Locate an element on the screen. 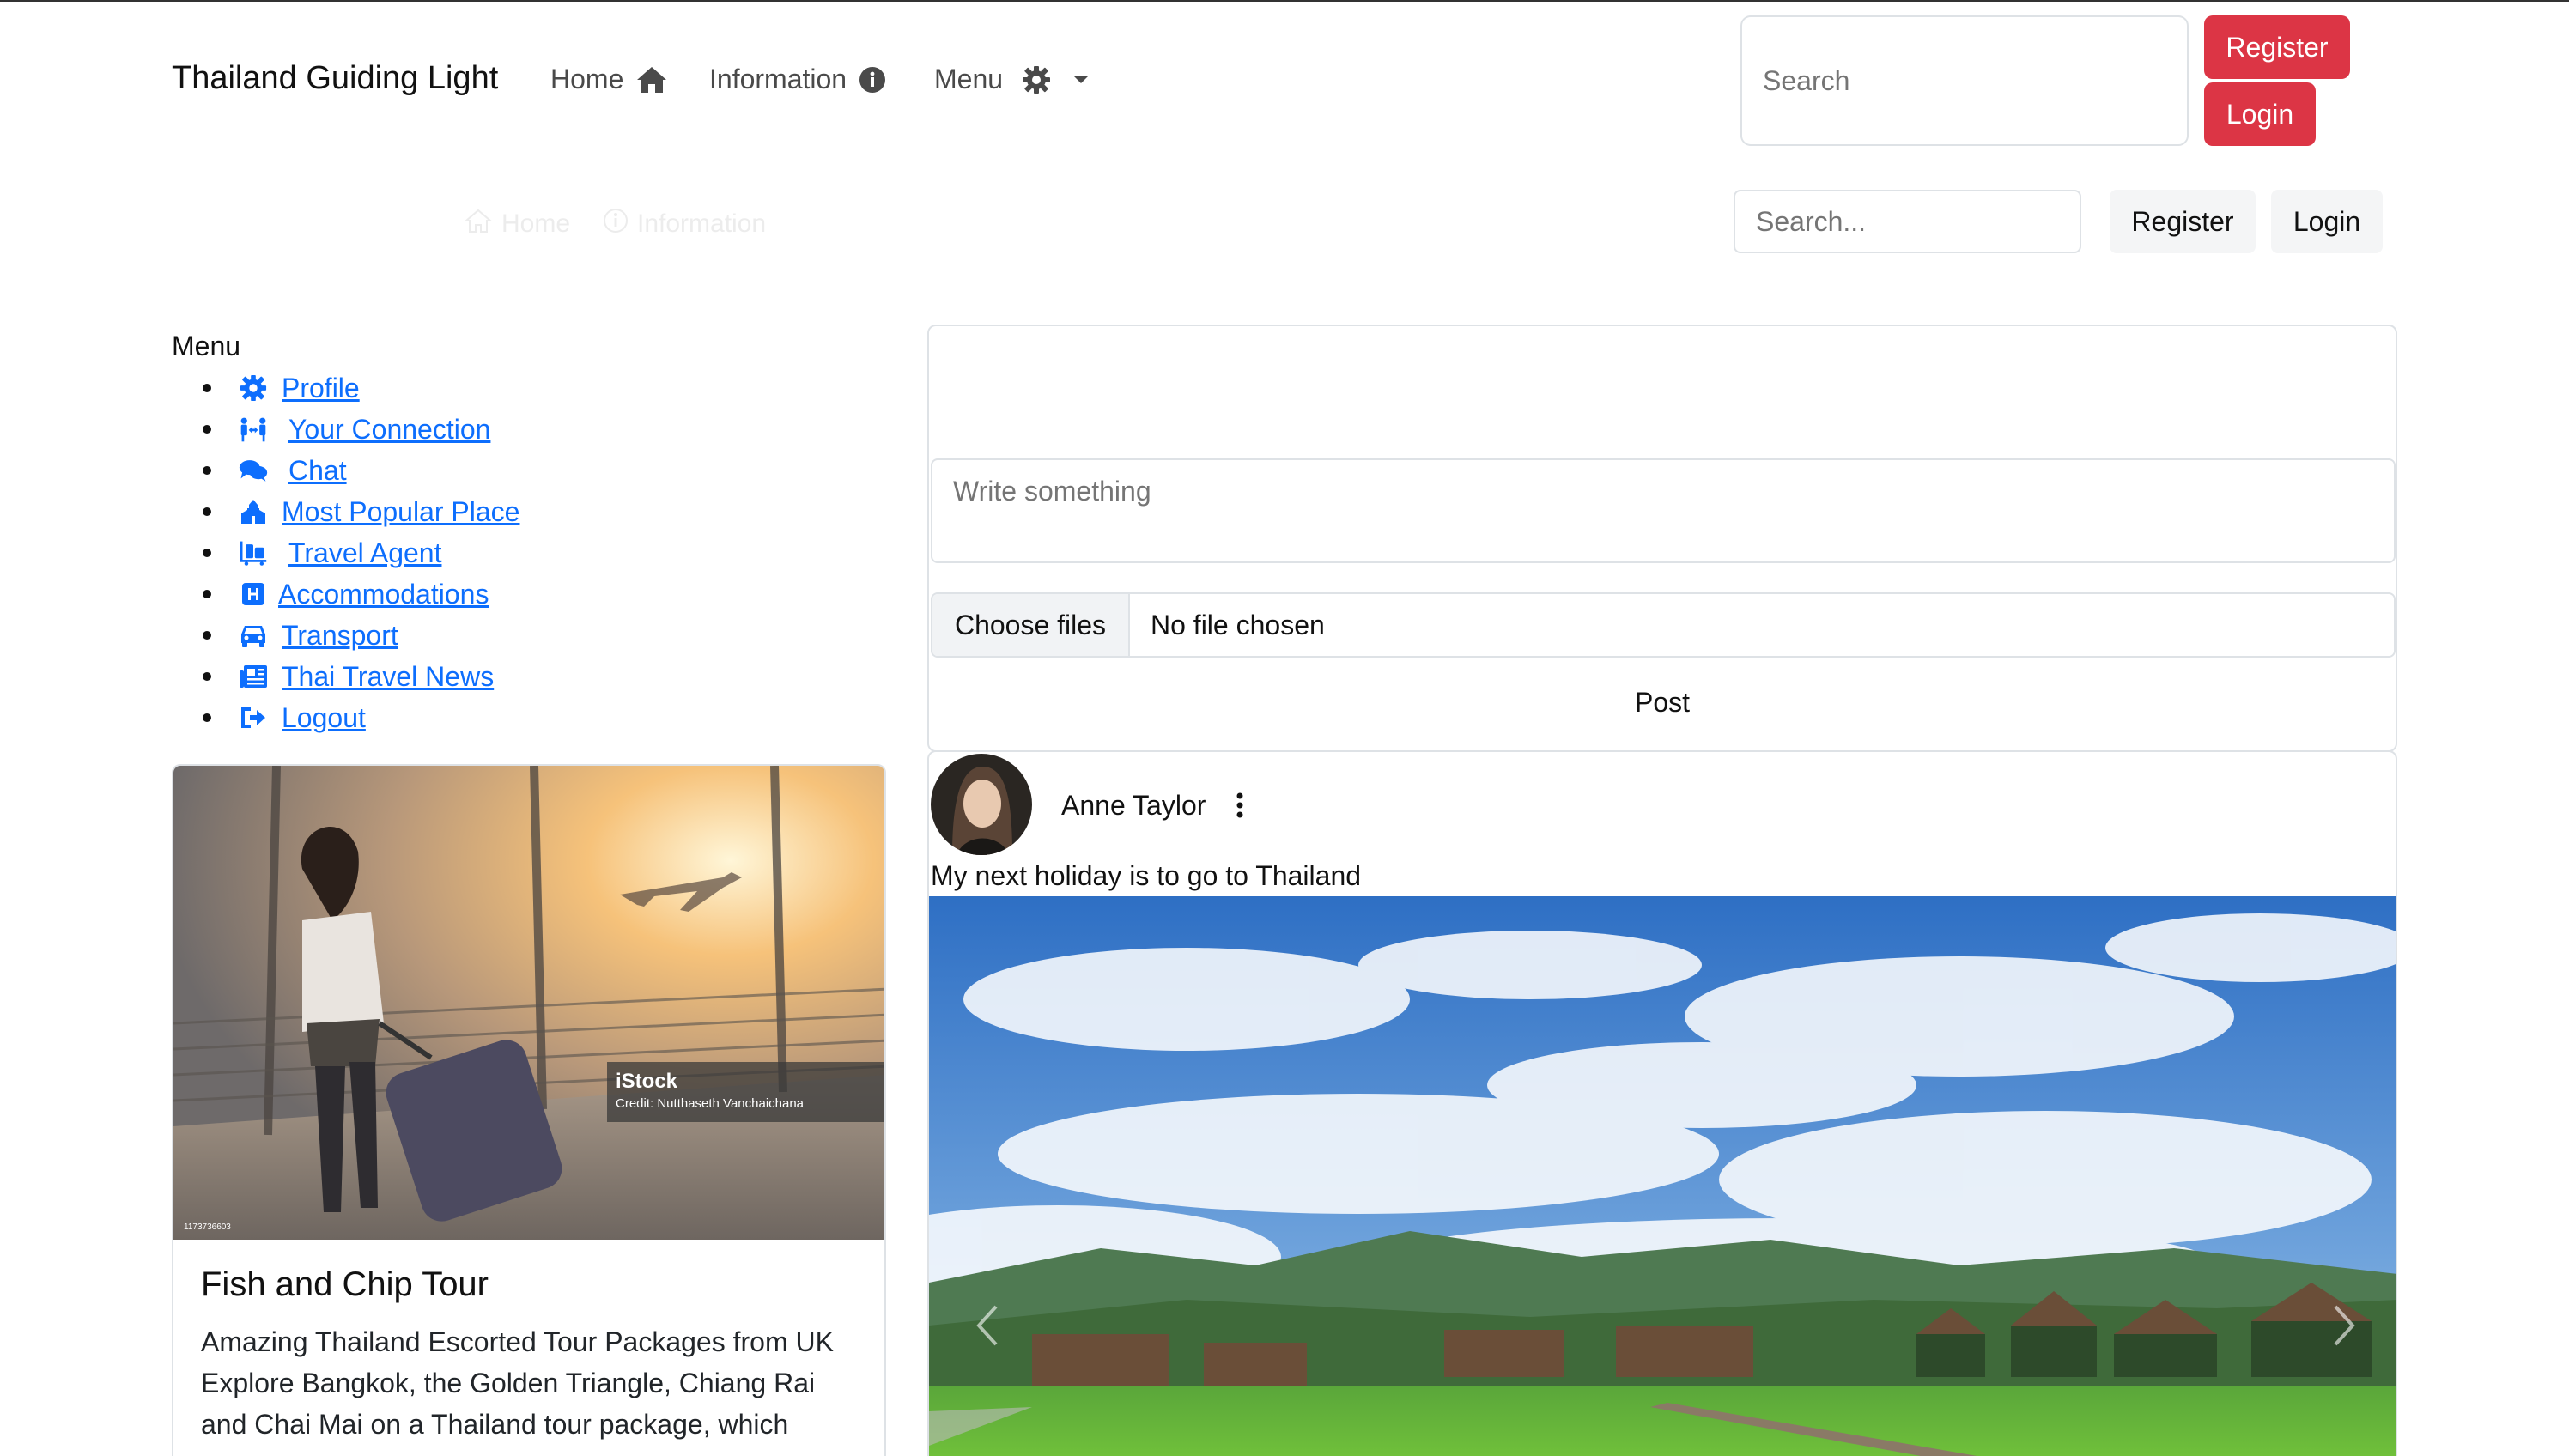  info-circle-icon is located at coordinates (872, 80).